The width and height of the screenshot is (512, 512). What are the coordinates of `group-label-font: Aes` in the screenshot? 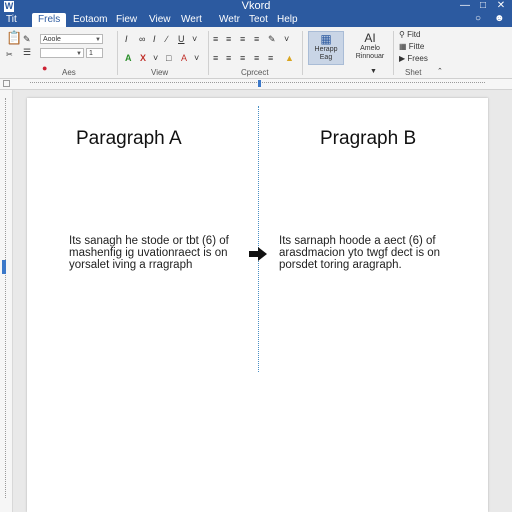 It's located at (69, 72).